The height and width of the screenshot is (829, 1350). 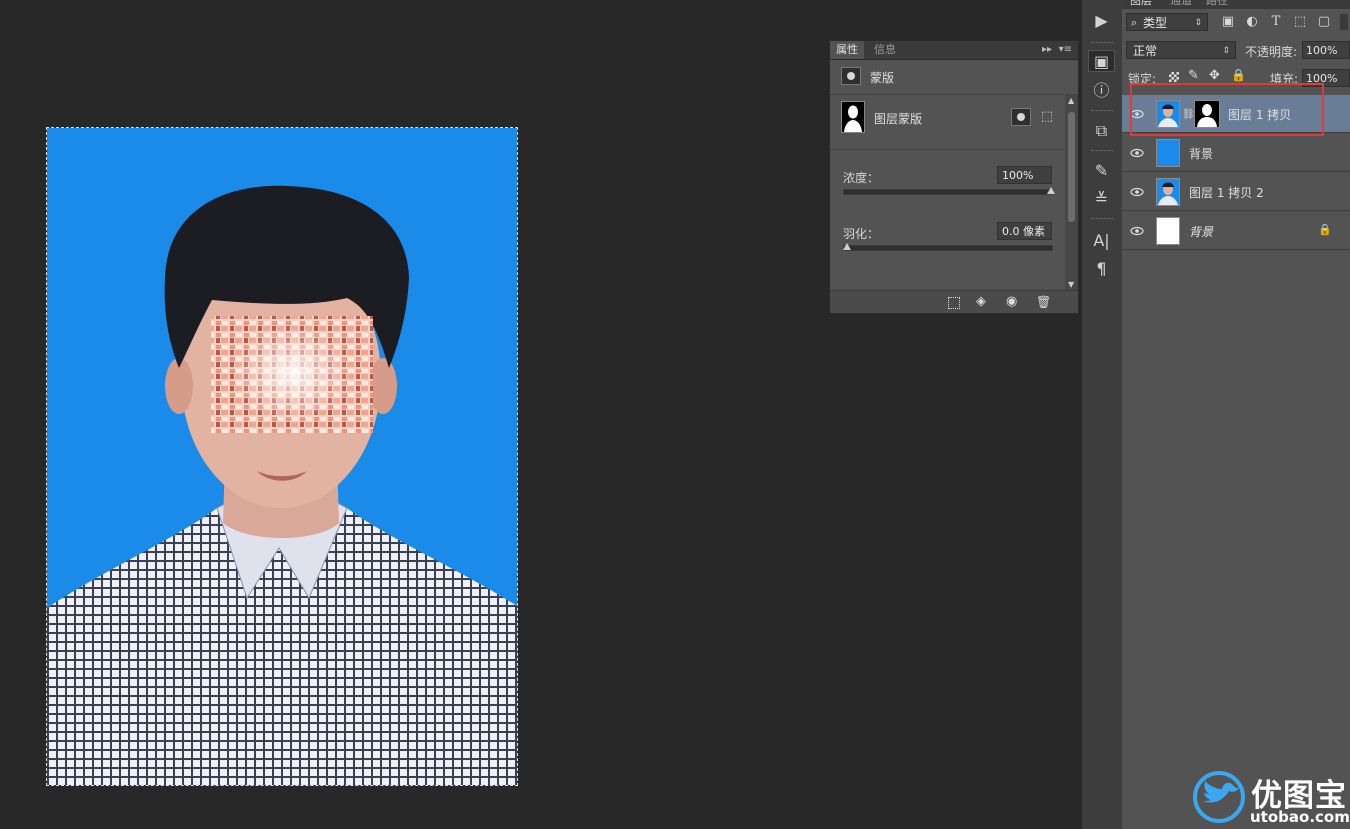 I want to click on tab-channels: 通道, so click(x=1181, y=4).